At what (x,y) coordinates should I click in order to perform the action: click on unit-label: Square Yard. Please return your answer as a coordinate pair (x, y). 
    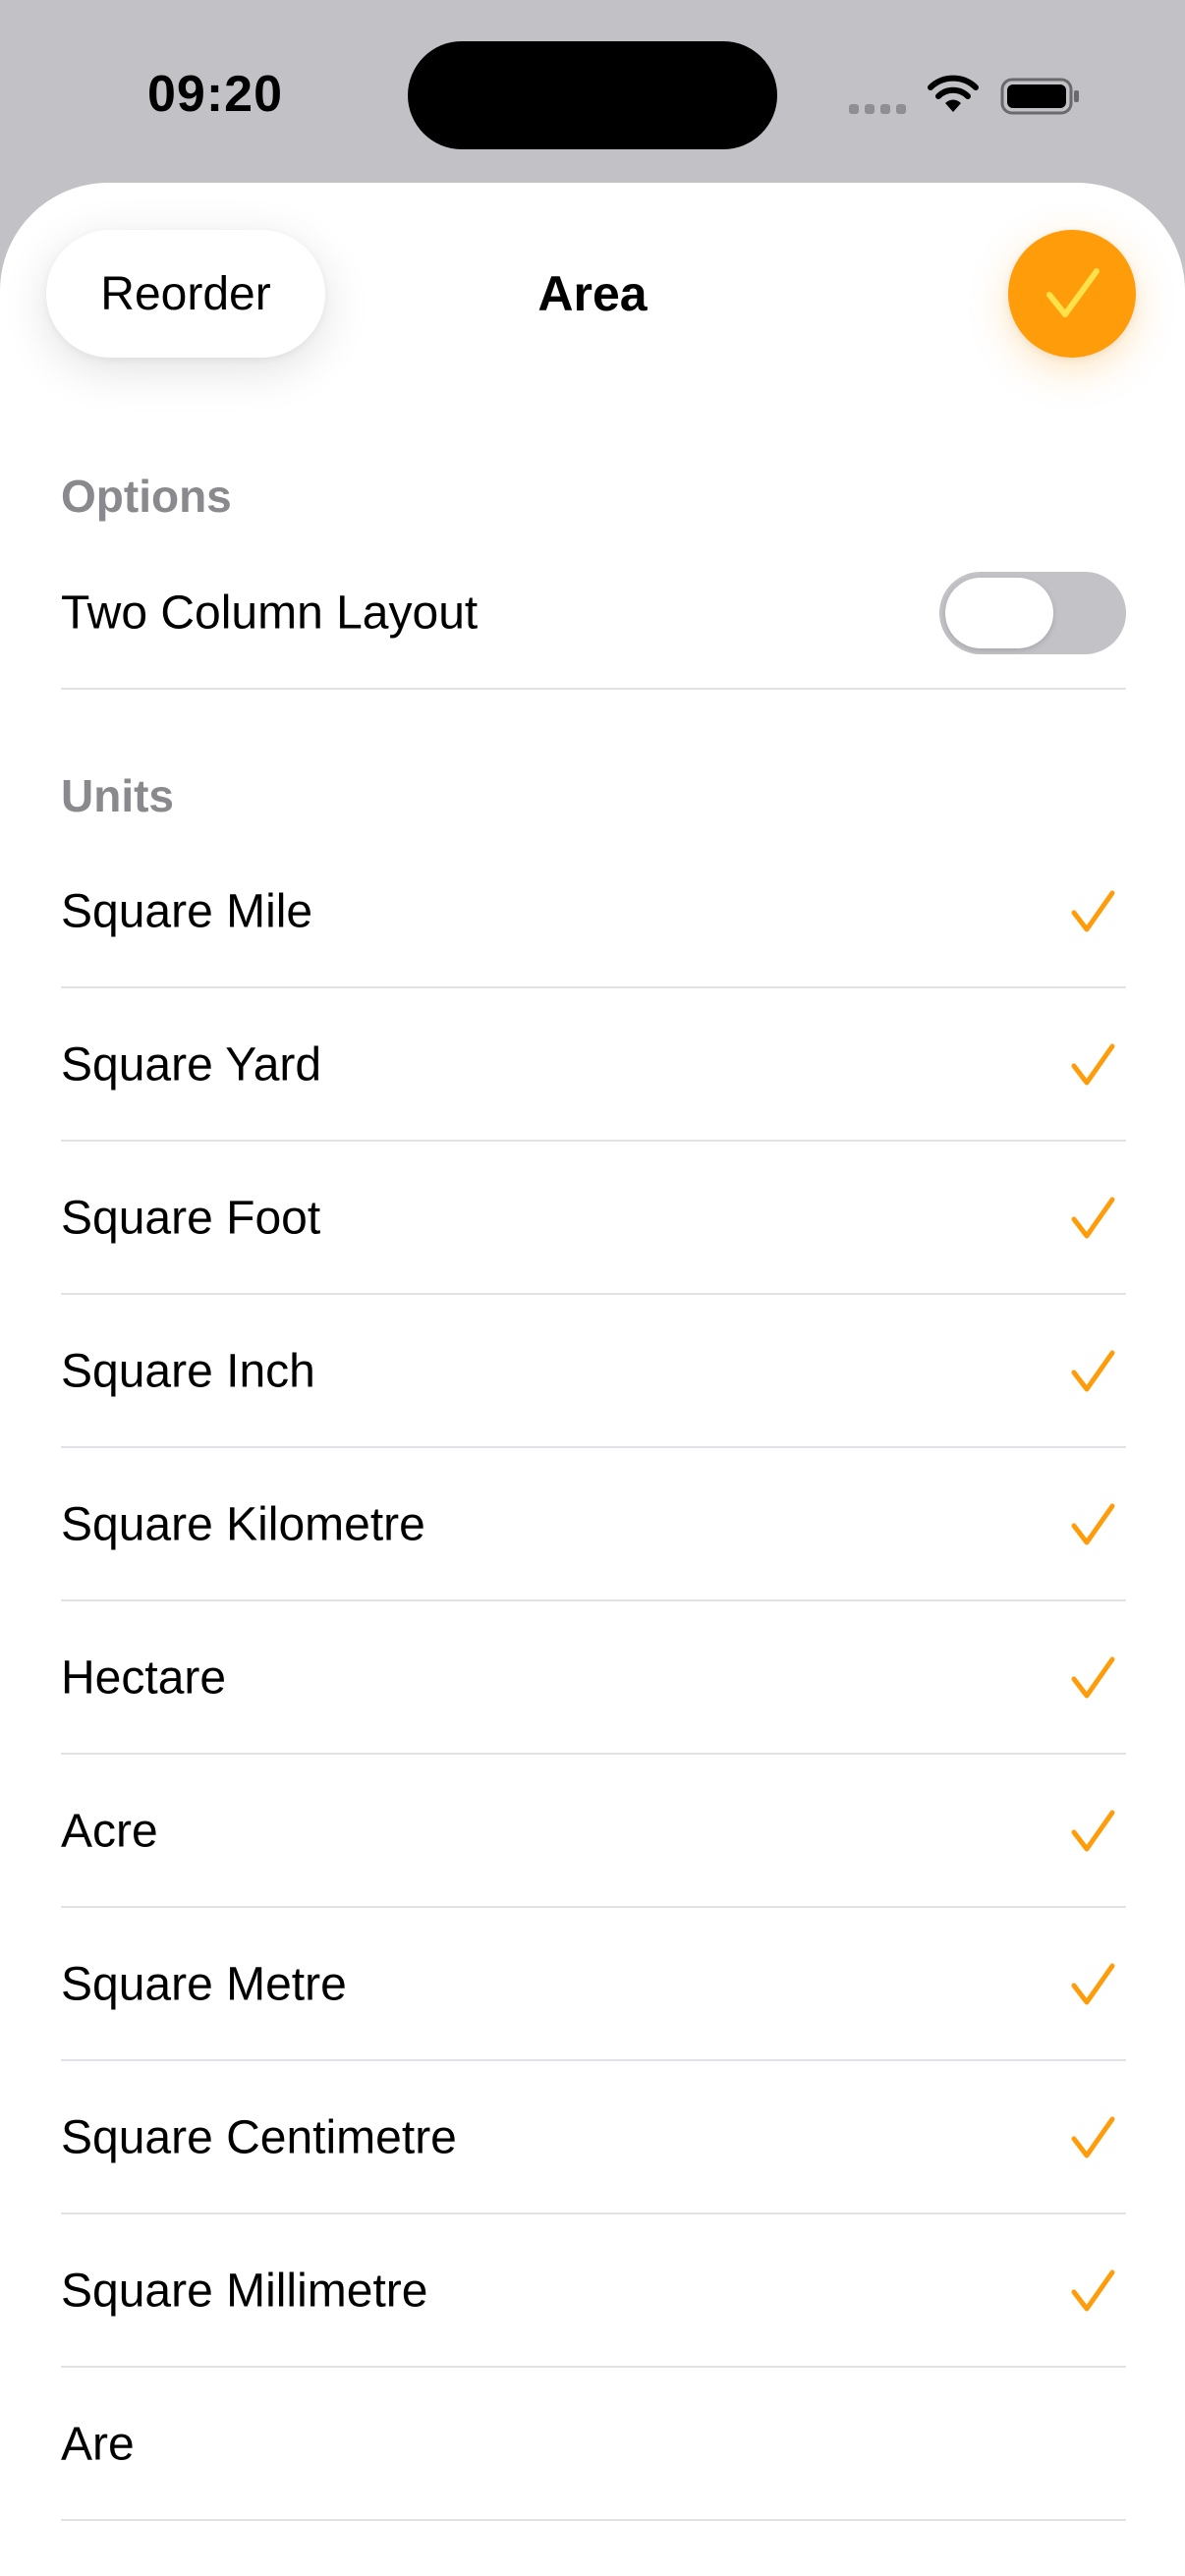
    Looking at the image, I should click on (192, 1065).